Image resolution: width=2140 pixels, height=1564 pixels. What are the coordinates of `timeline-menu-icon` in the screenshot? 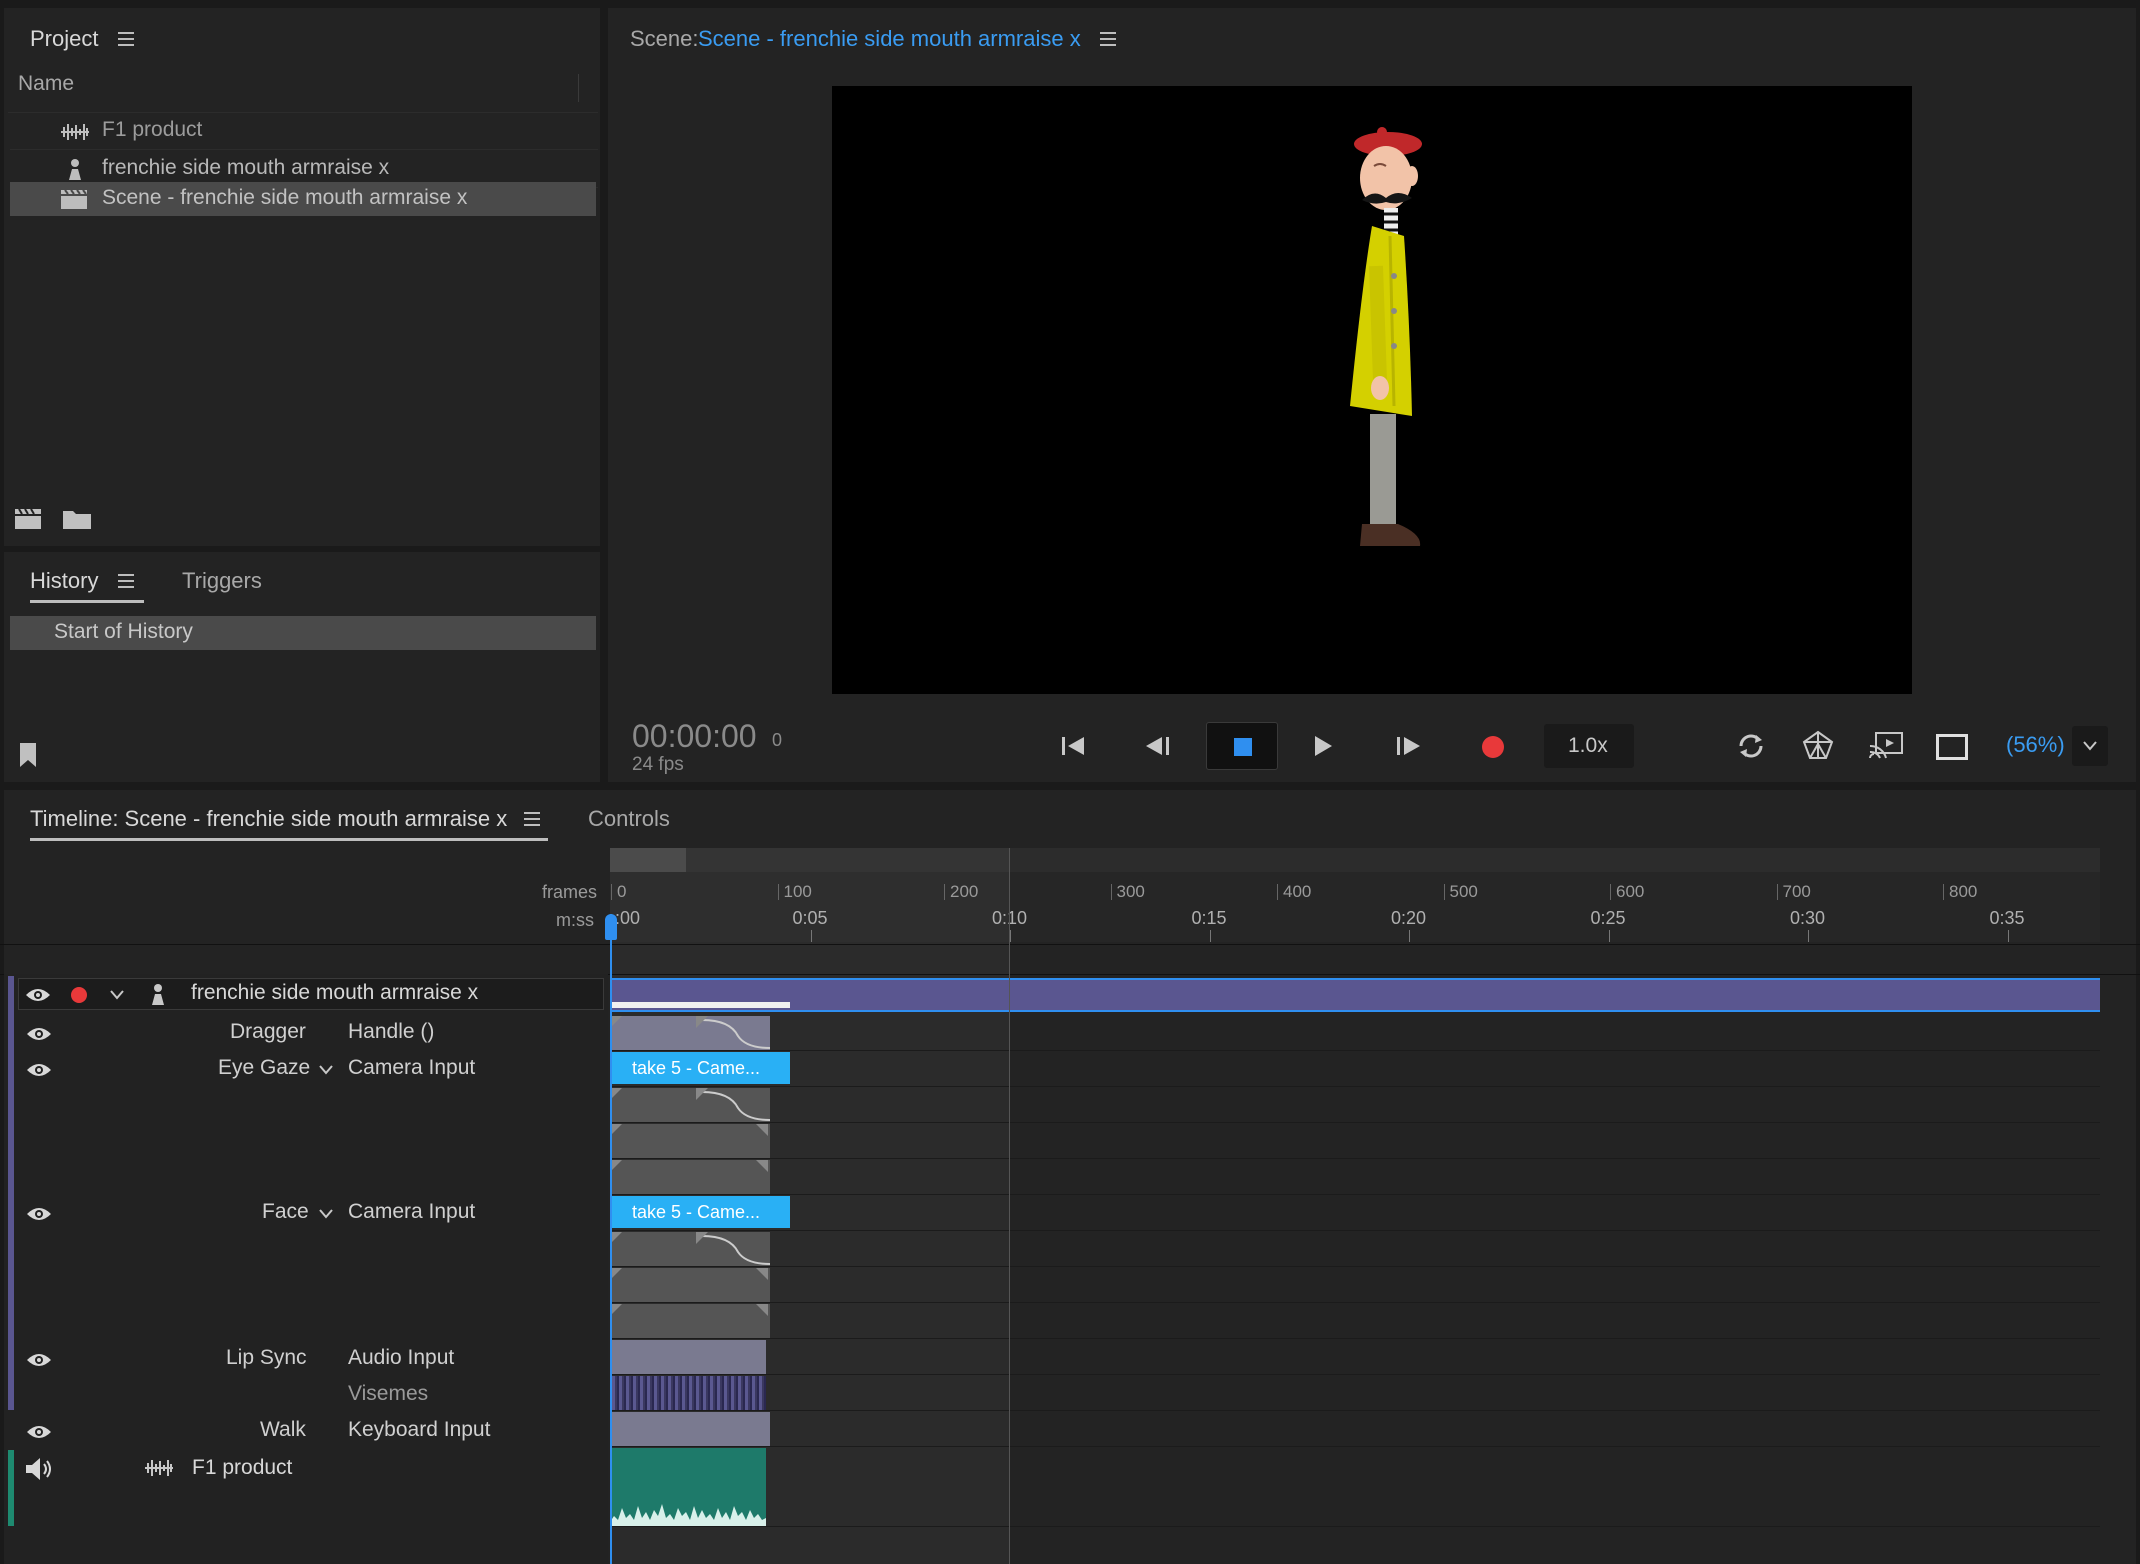 It's located at (532, 819).